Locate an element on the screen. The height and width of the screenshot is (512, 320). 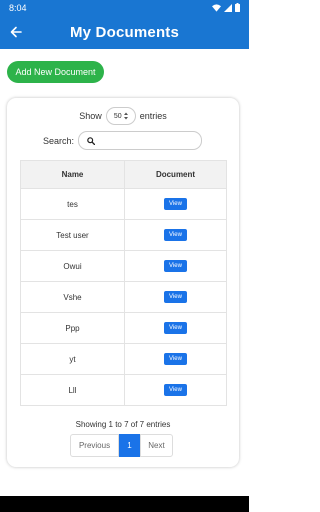
table-header-row: Name Document is located at coordinates (123, 174).